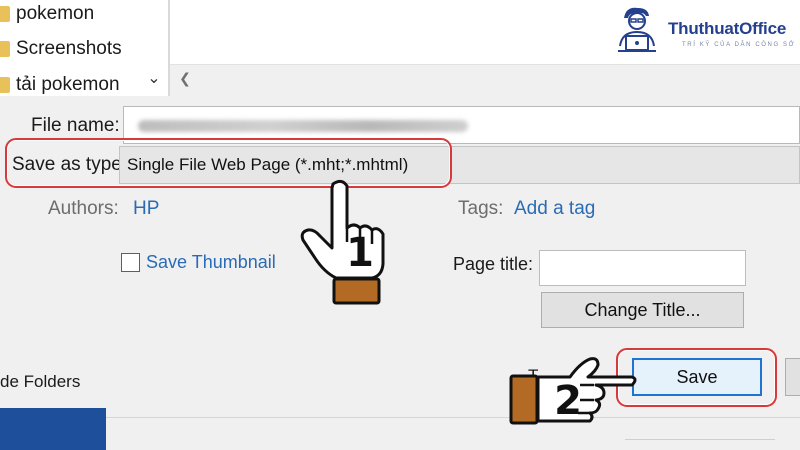 Image resolution: width=800 pixels, height=450 pixels. What do you see at coordinates (154, 78) in the screenshot?
I see `chevron-down-icon: ⌄` at bounding box center [154, 78].